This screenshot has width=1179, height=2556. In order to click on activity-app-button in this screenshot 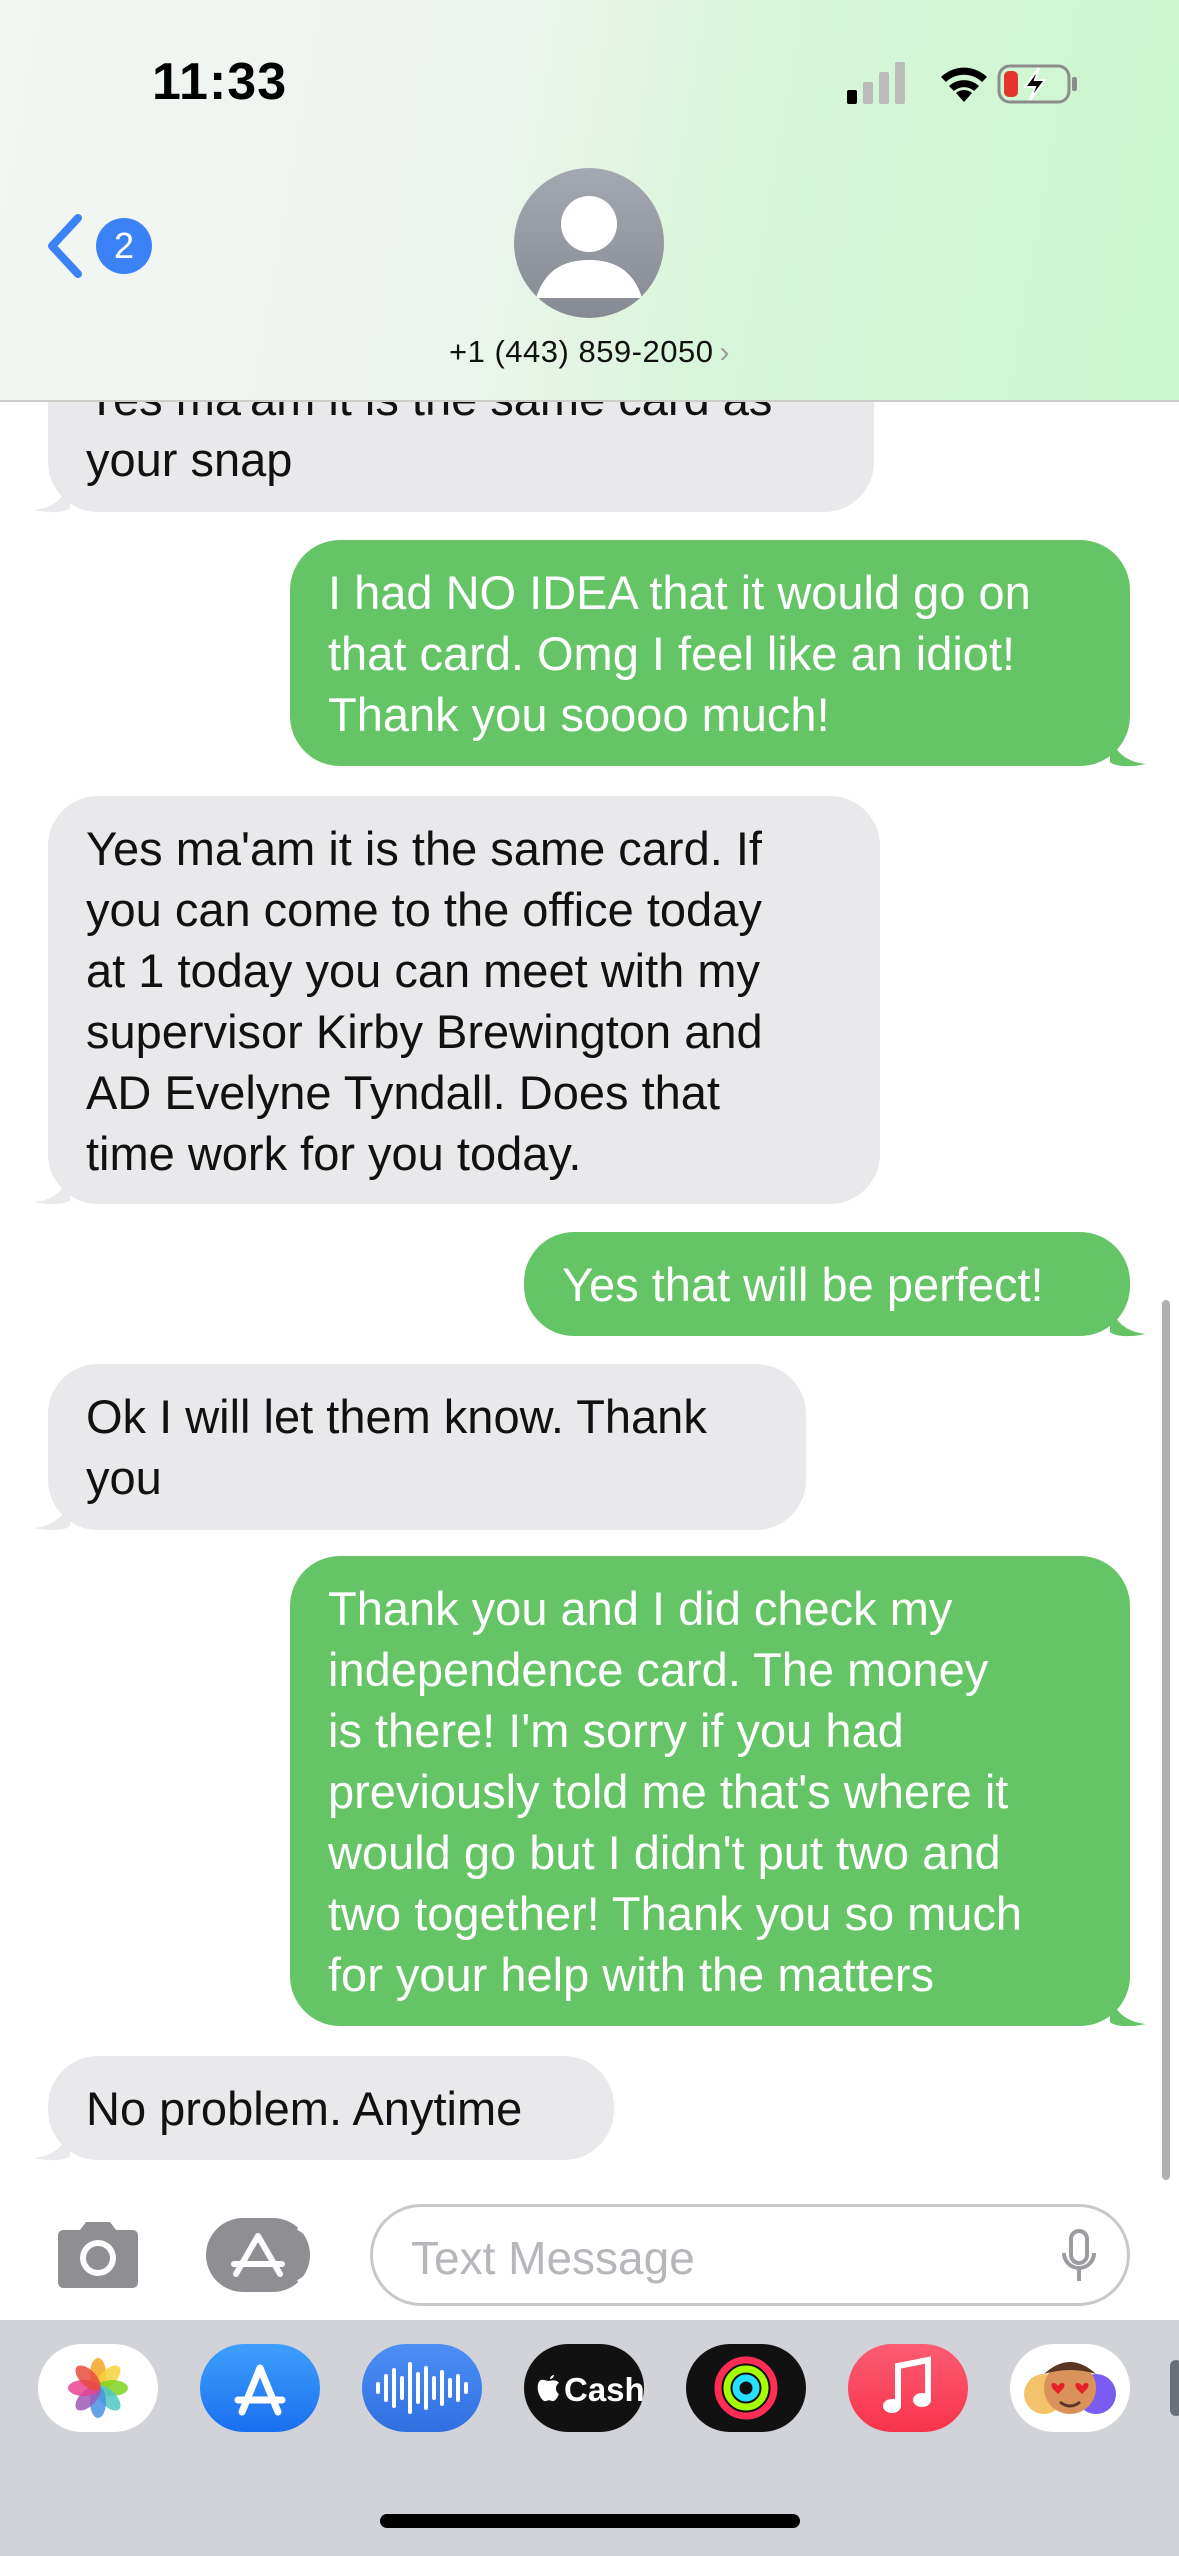, I will do `click(746, 2388)`.